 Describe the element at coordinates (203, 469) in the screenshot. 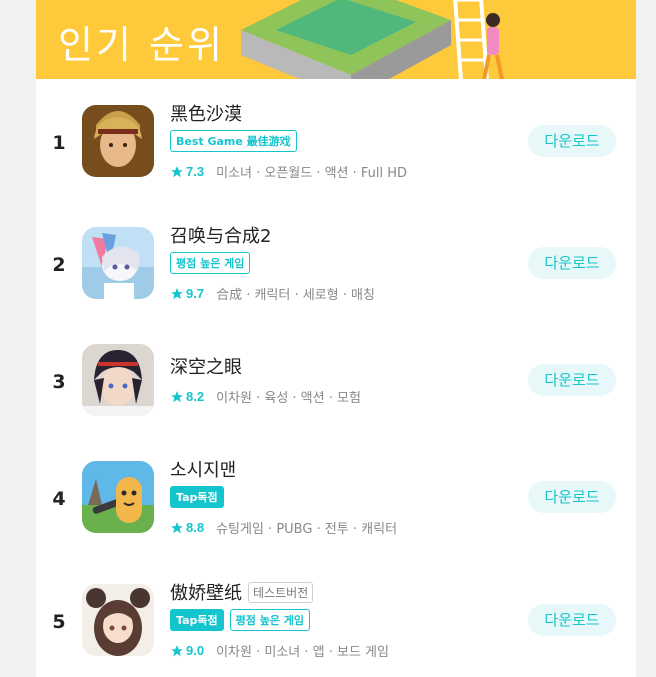

I see `game-title: 소시지맨` at that location.